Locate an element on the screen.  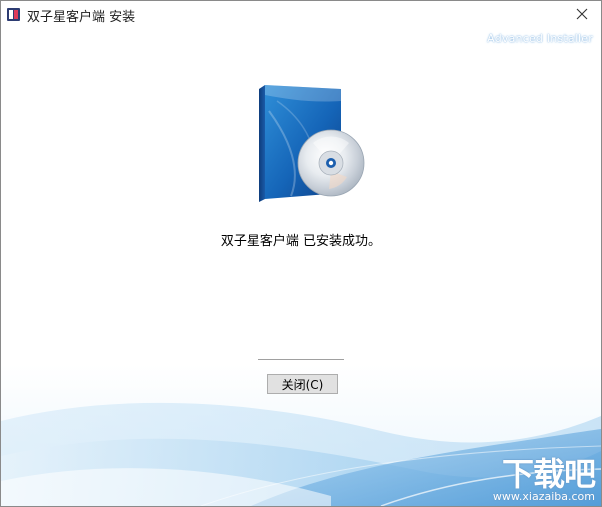
close-button: 关闭(C) is located at coordinates (302, 384).